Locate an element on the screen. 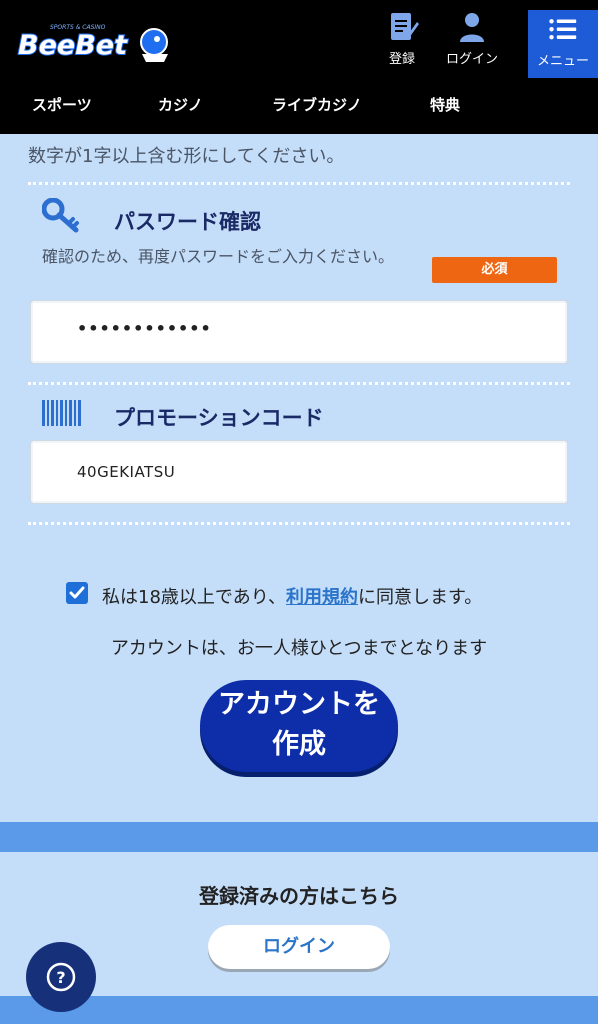 Image resolution: width=598 pixels, height=1024 pixels. question-icon: ? is located at coordinates (61, 977).